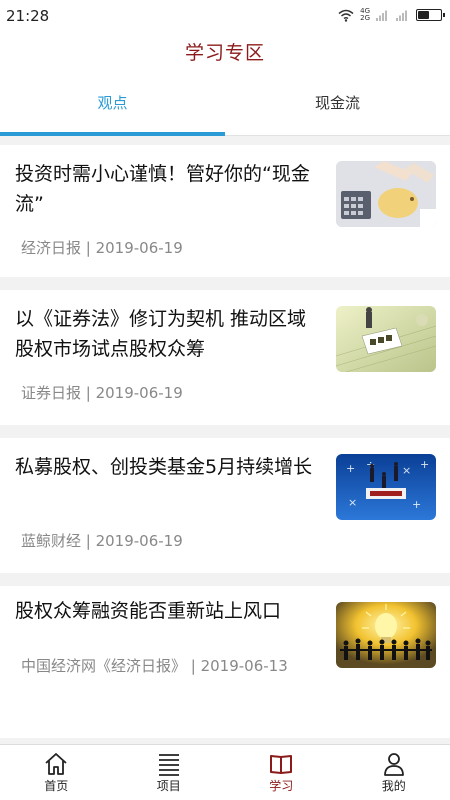 This screenshot has height=800, width=450. I want to click on signal-icon, so click(381, 15).